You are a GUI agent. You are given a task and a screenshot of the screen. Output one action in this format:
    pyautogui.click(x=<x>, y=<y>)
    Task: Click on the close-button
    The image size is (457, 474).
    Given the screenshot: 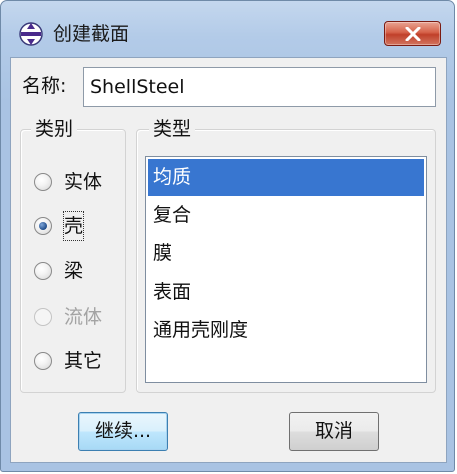 What is the action you would take?
    pyautogui.click(x=412, y=33)
    